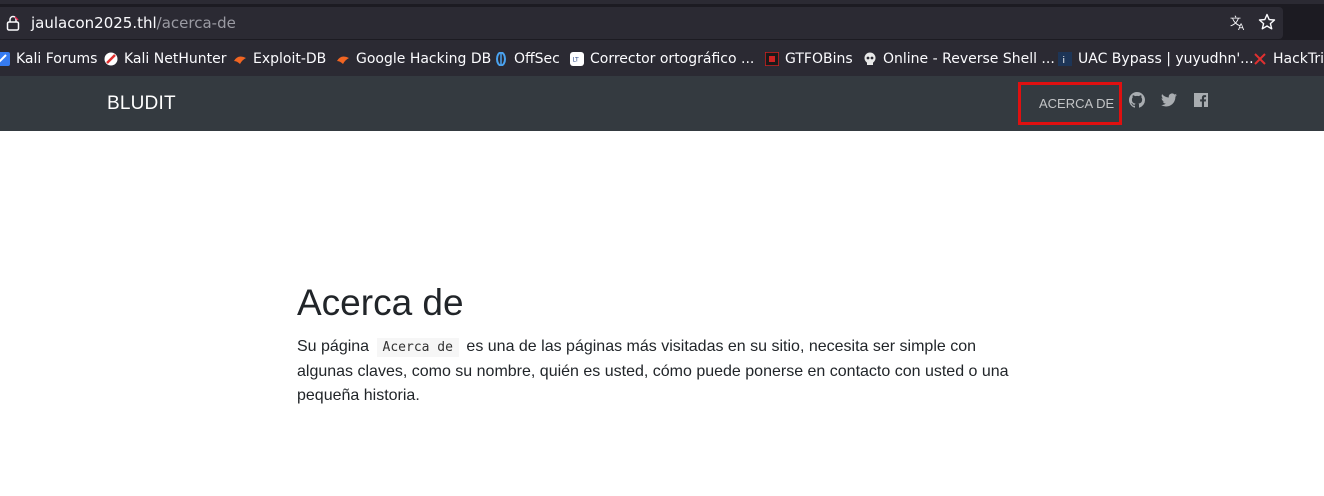  Describe the element at coordinates (1137, 100) in the screenshot. I see `github-icon` at that location.